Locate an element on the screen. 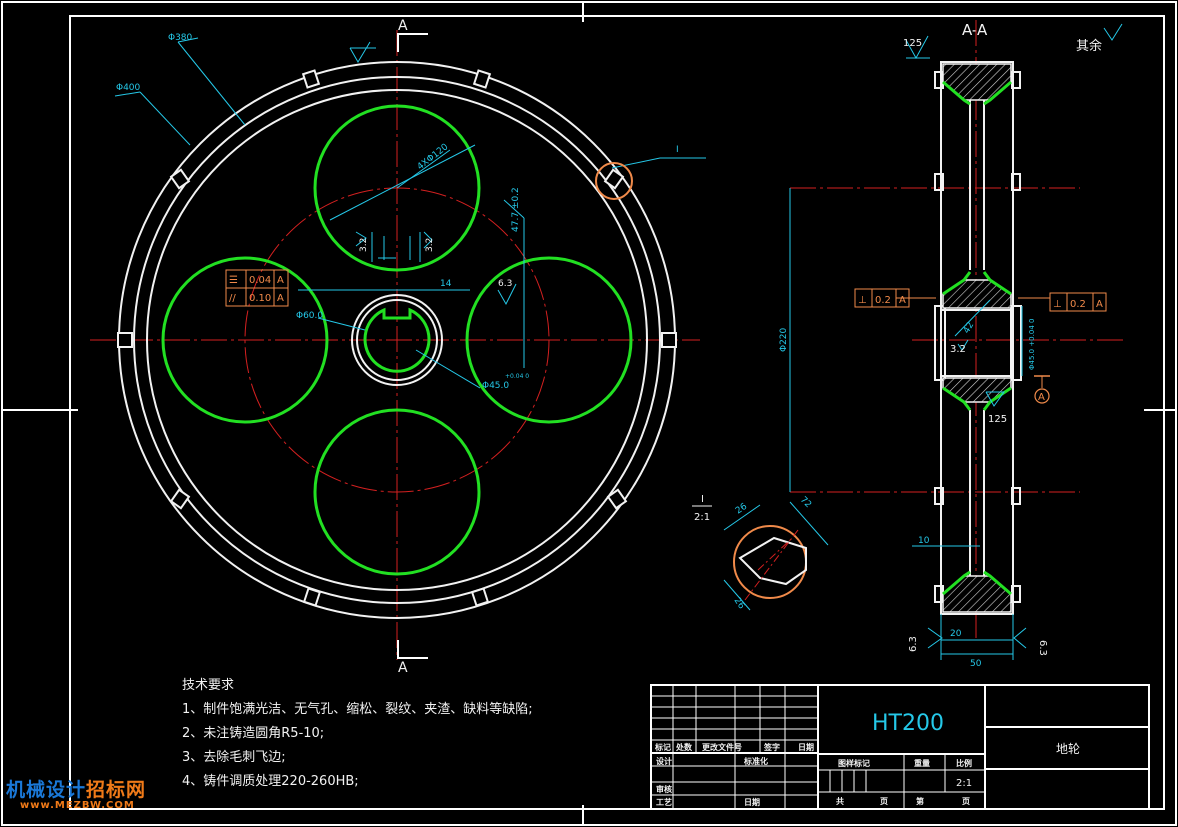 This screenshot has height=827, width=1178. dim-holes: 4XΦ120 is located at coordinates (433, 157).